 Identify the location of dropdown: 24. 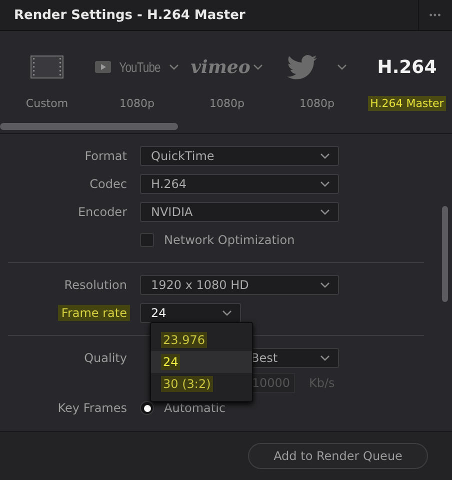
(190, 313).